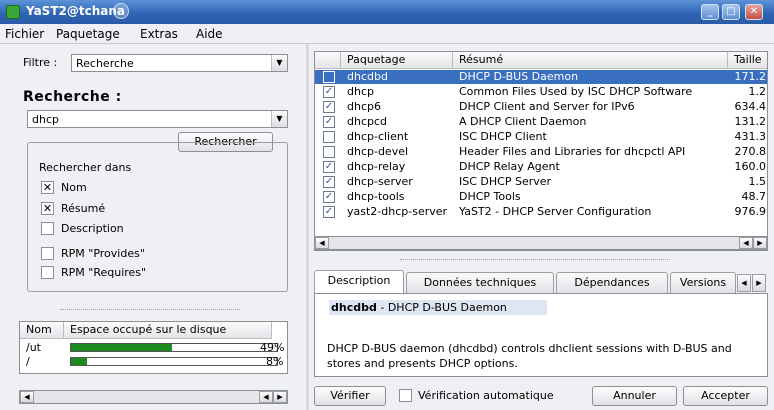 Image resolution: width=774 pixels, height=410 pixels. I want to click on chevron-down-icon: ▼, so click(279, 63).